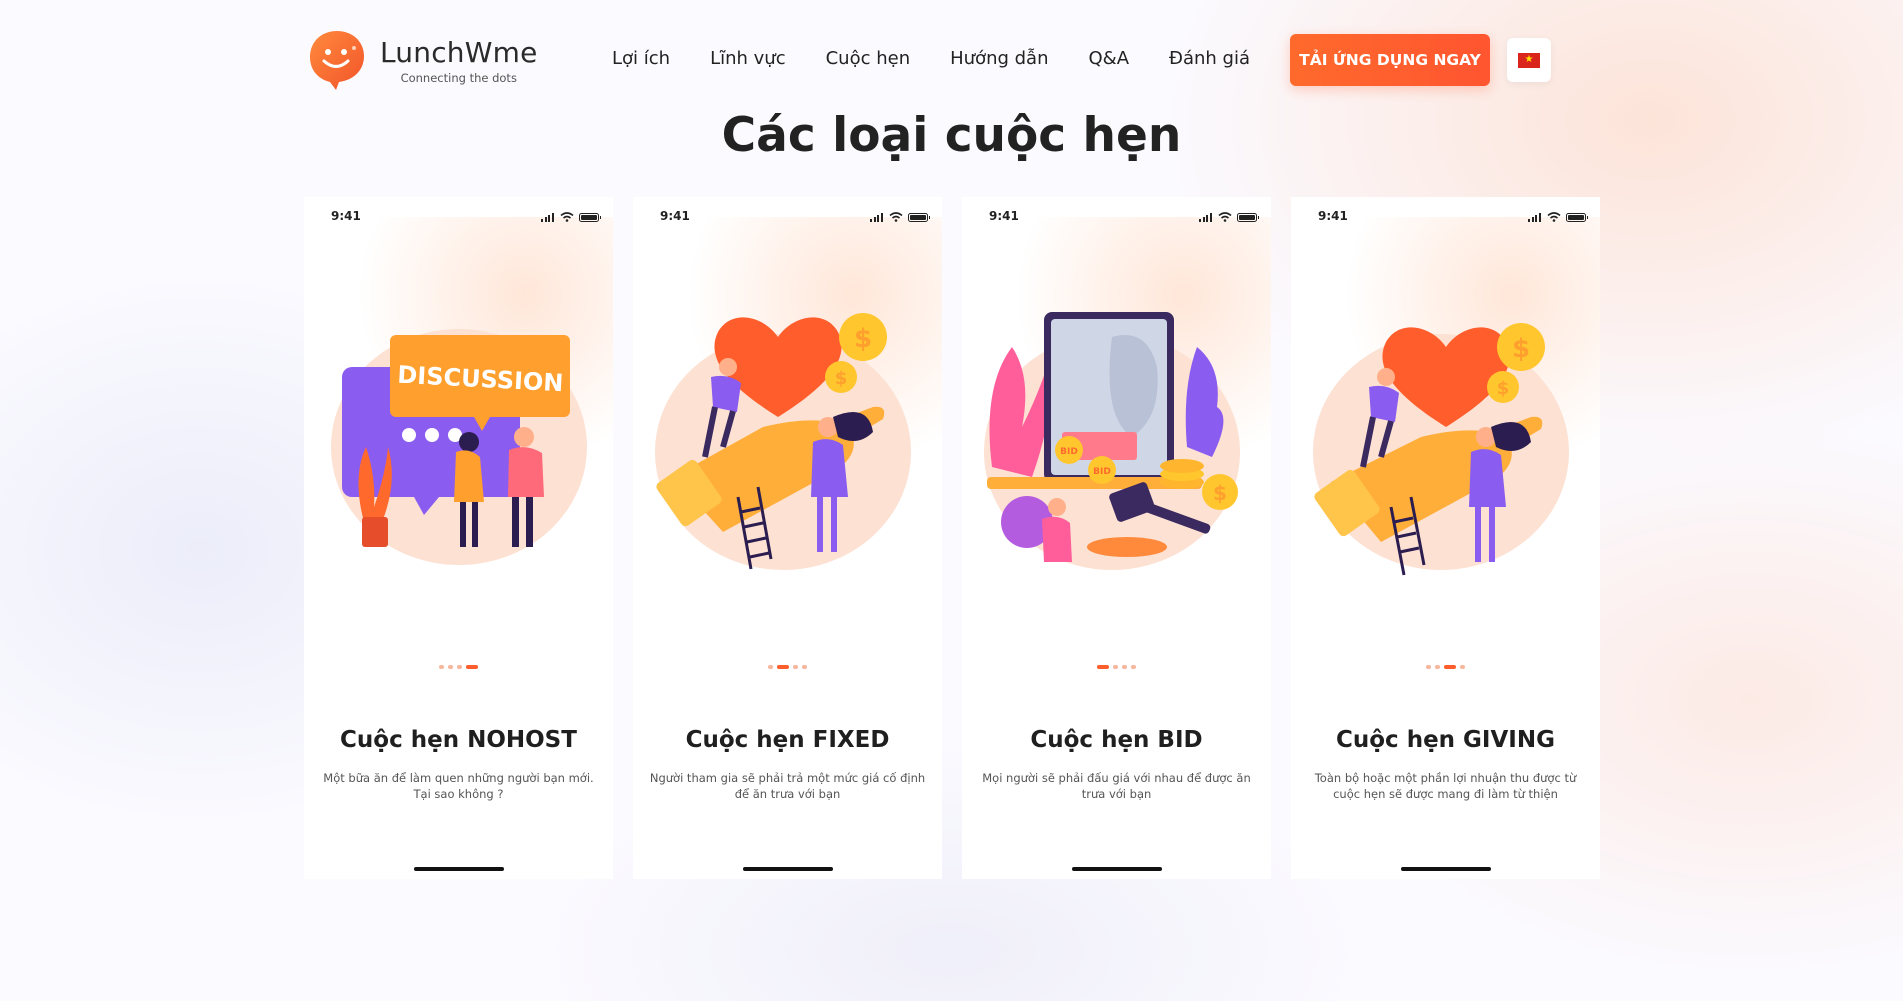 This screenshot has width=1903, height=1001. I want to click on lunchwme-logo-icon, so click(337, 60).